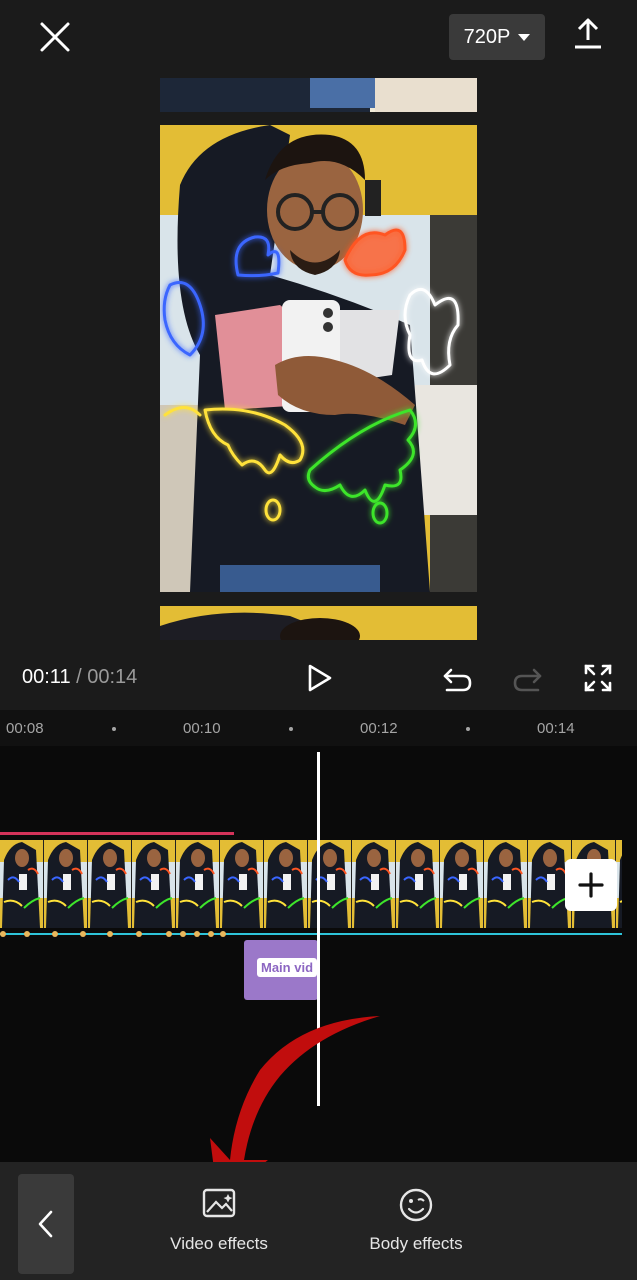 This screenshot has width=637, height=1280. Describe the element at coordinates (219, 1219) in the screenshot. I see `video-effects-tool: Video effects` at that location.